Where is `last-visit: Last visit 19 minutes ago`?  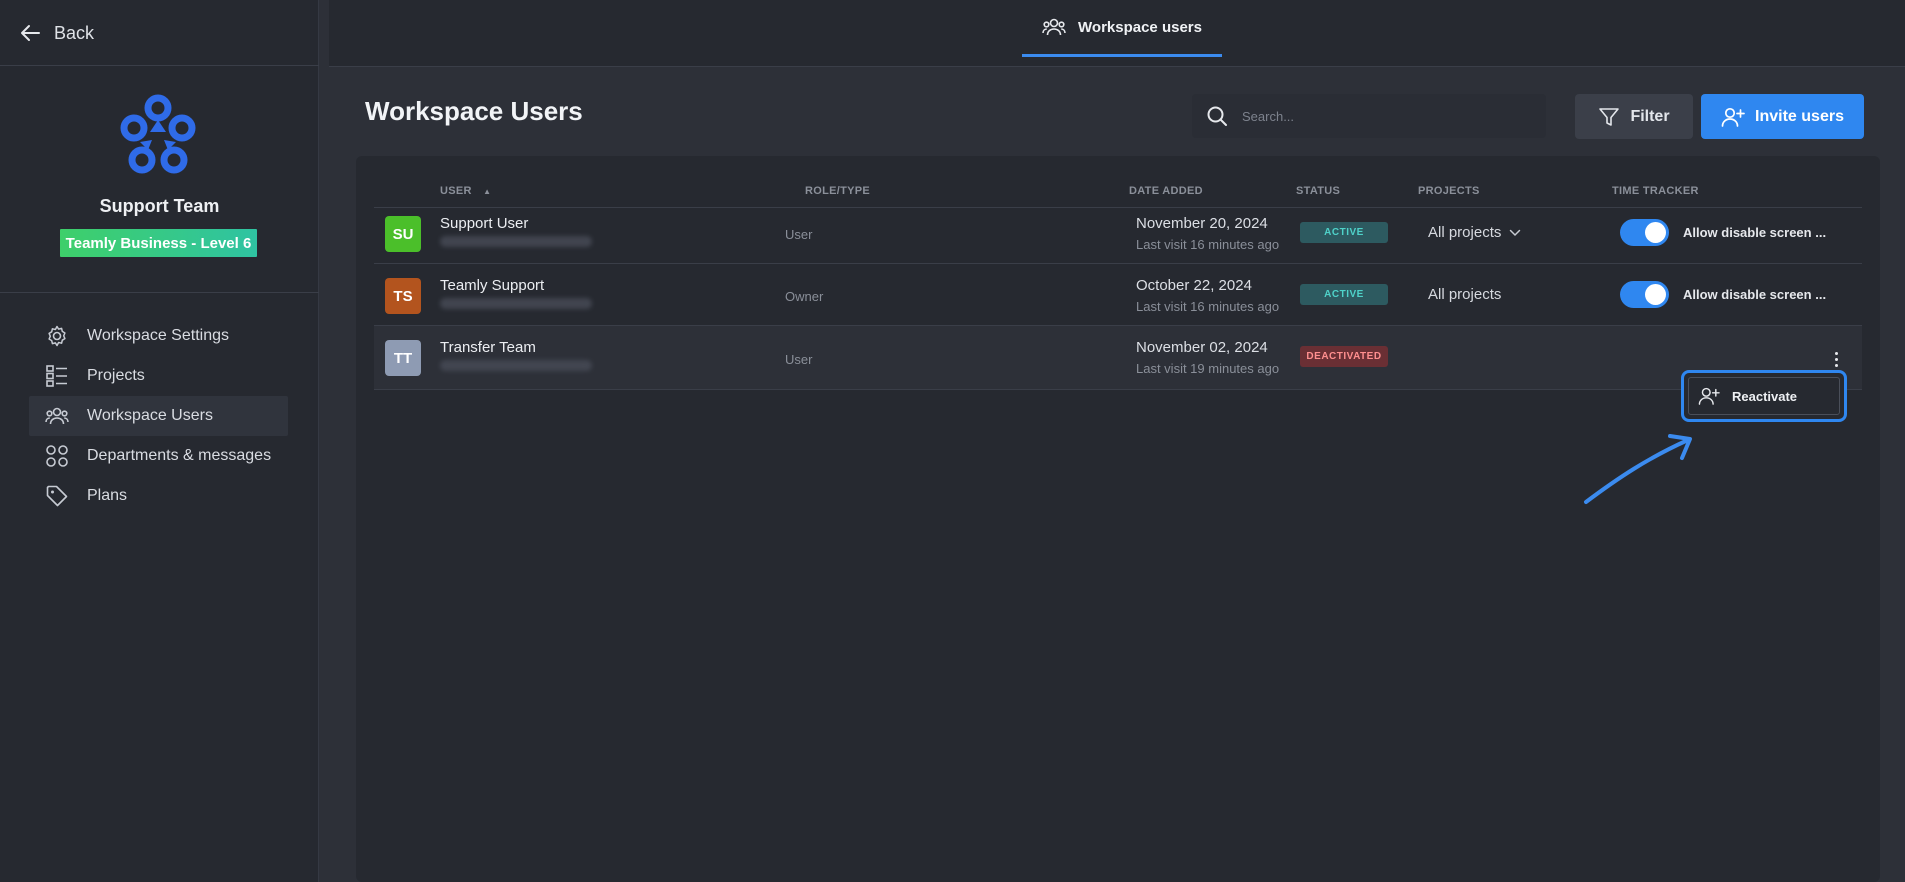
last-visit: Last visit 19 minutes ago is located at coordinates (1208, 368).